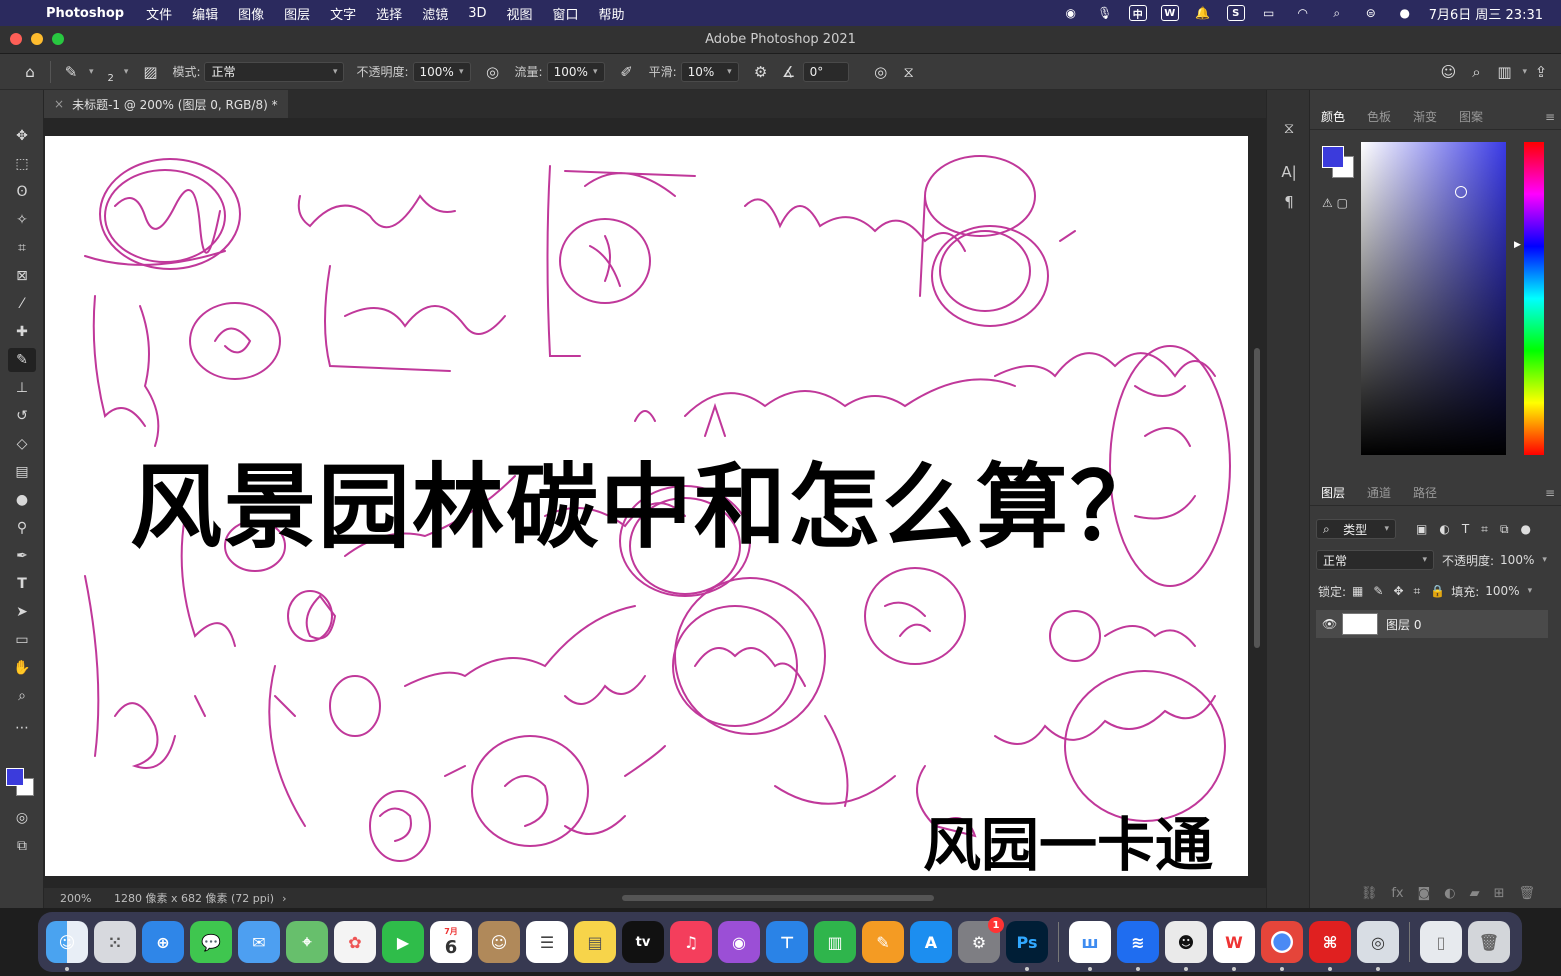 The height and width of the screenshot is (976, 1561). What do you see at coordinates (1105, 13) in the screenshot?
I see `microphone-icon: 🎙` at bounding box center [1105, 13].